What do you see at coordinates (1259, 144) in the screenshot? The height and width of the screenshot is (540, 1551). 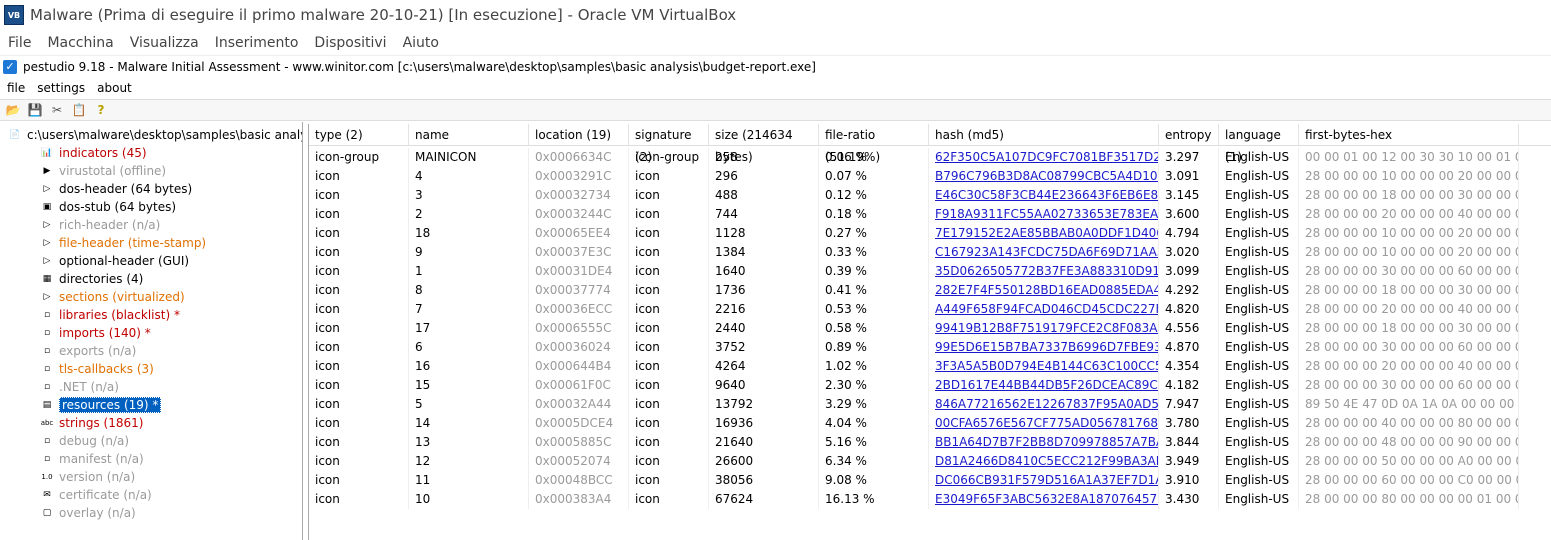 I see `column-header: language (1)` at bounding box center [1259, 144].